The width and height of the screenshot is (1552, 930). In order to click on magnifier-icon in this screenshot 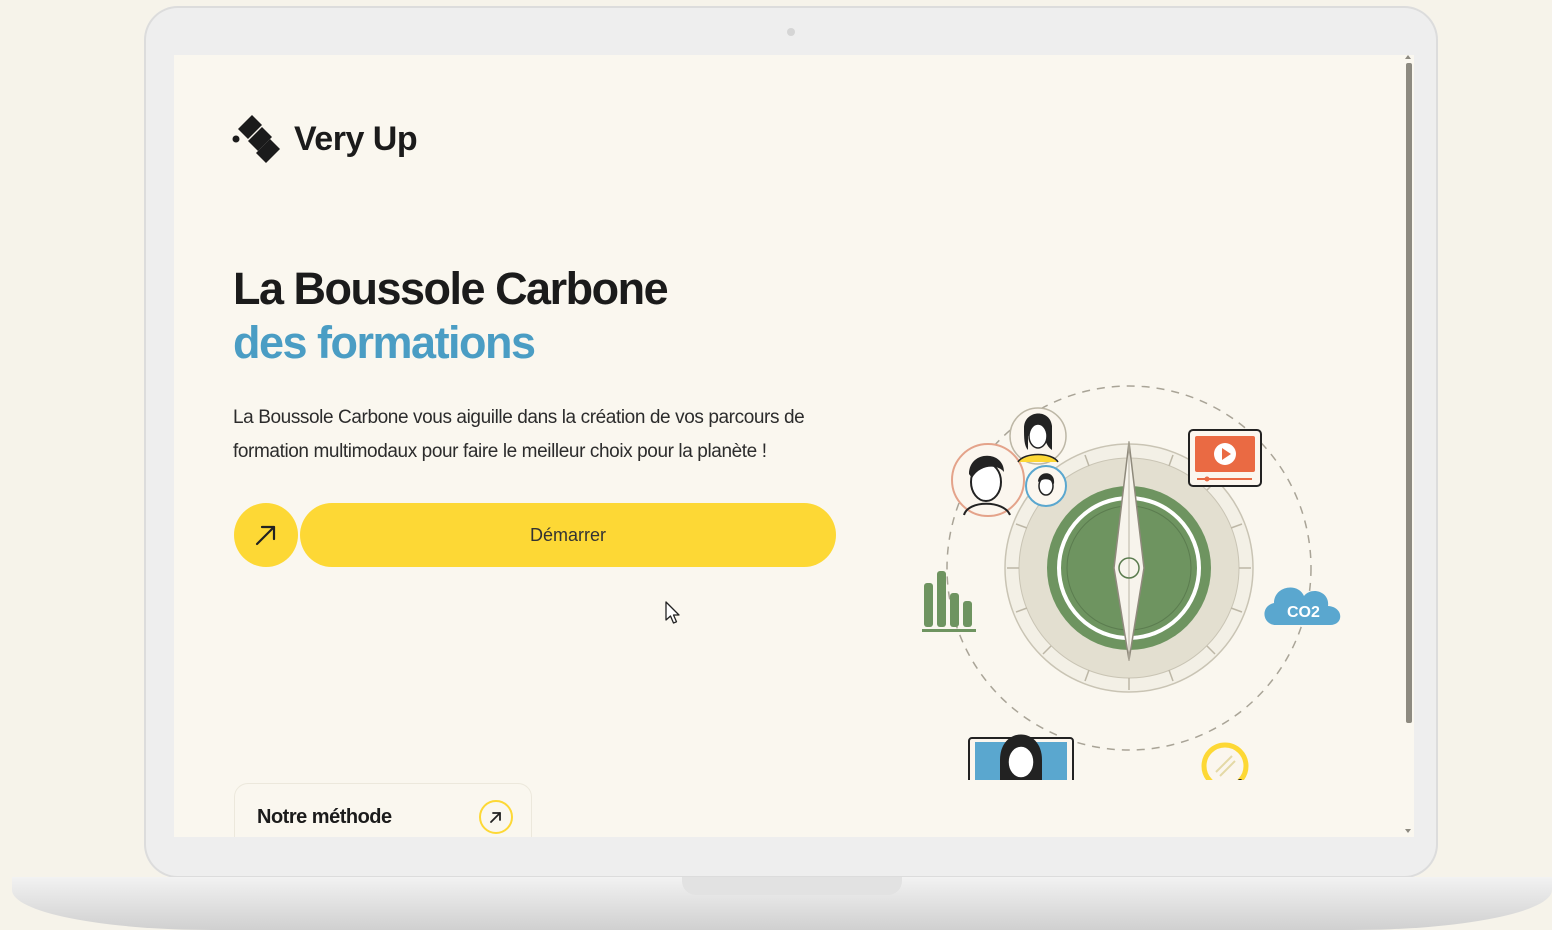, I will do `click(1225, 761)`.